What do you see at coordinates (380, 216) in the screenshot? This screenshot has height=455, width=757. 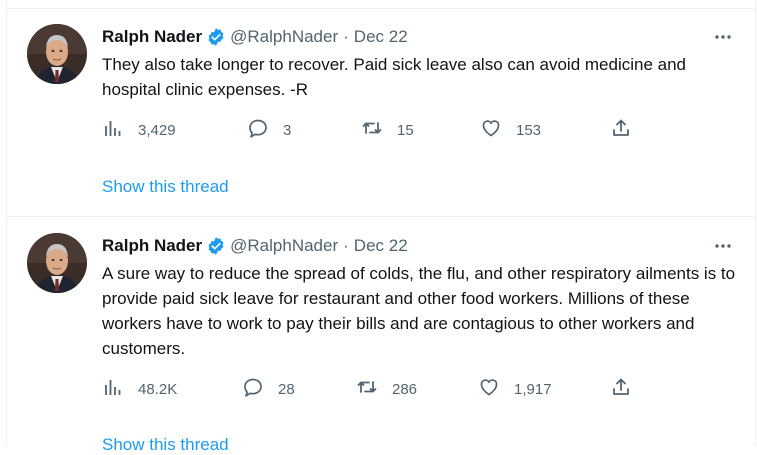 I see `tweet-divider` at bounding box center [380, 216].